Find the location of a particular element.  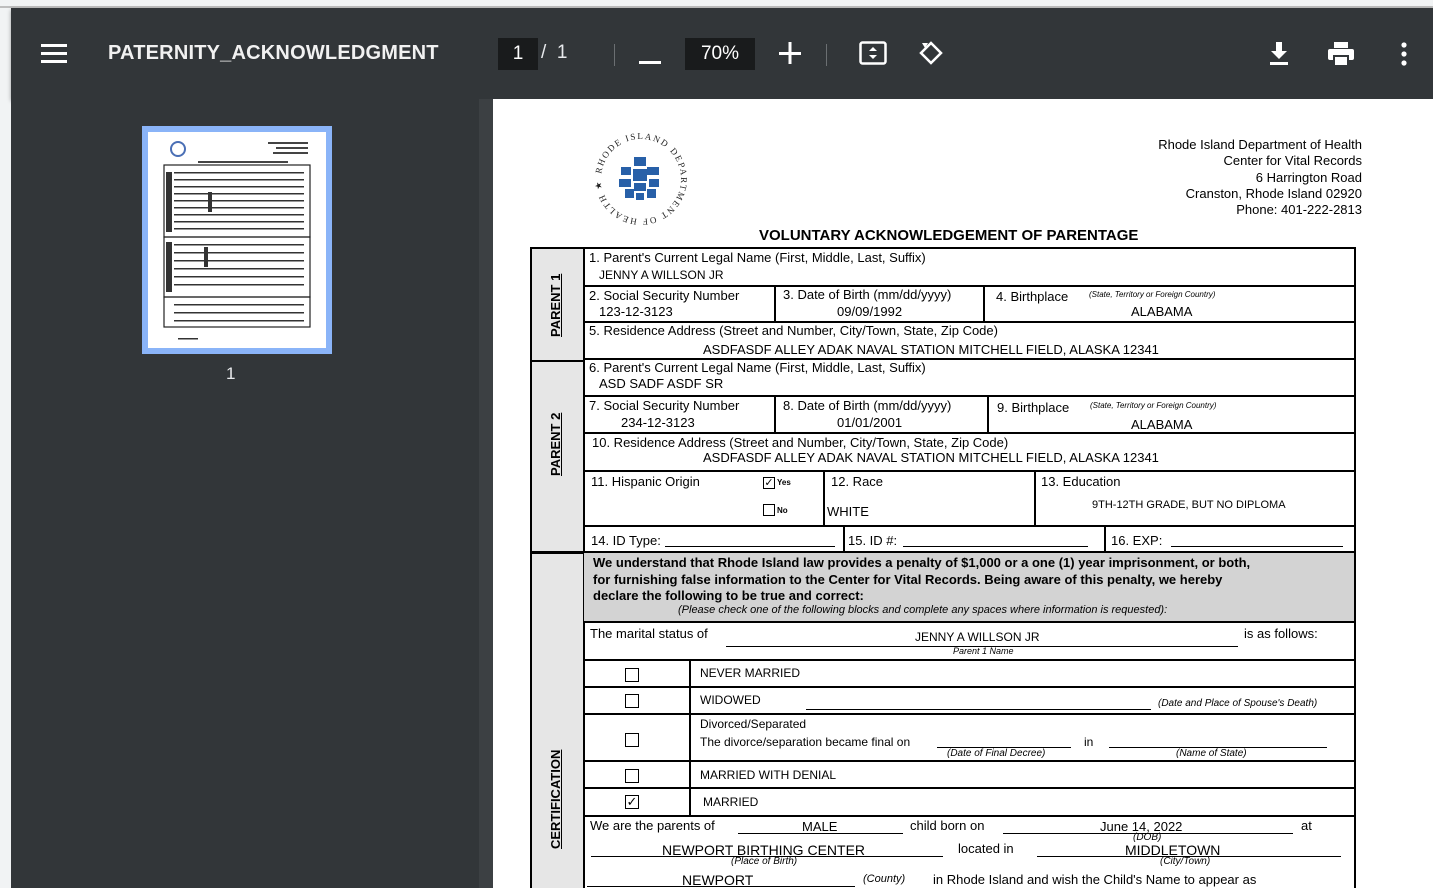

section-separator is located at coordinates (557, 361).